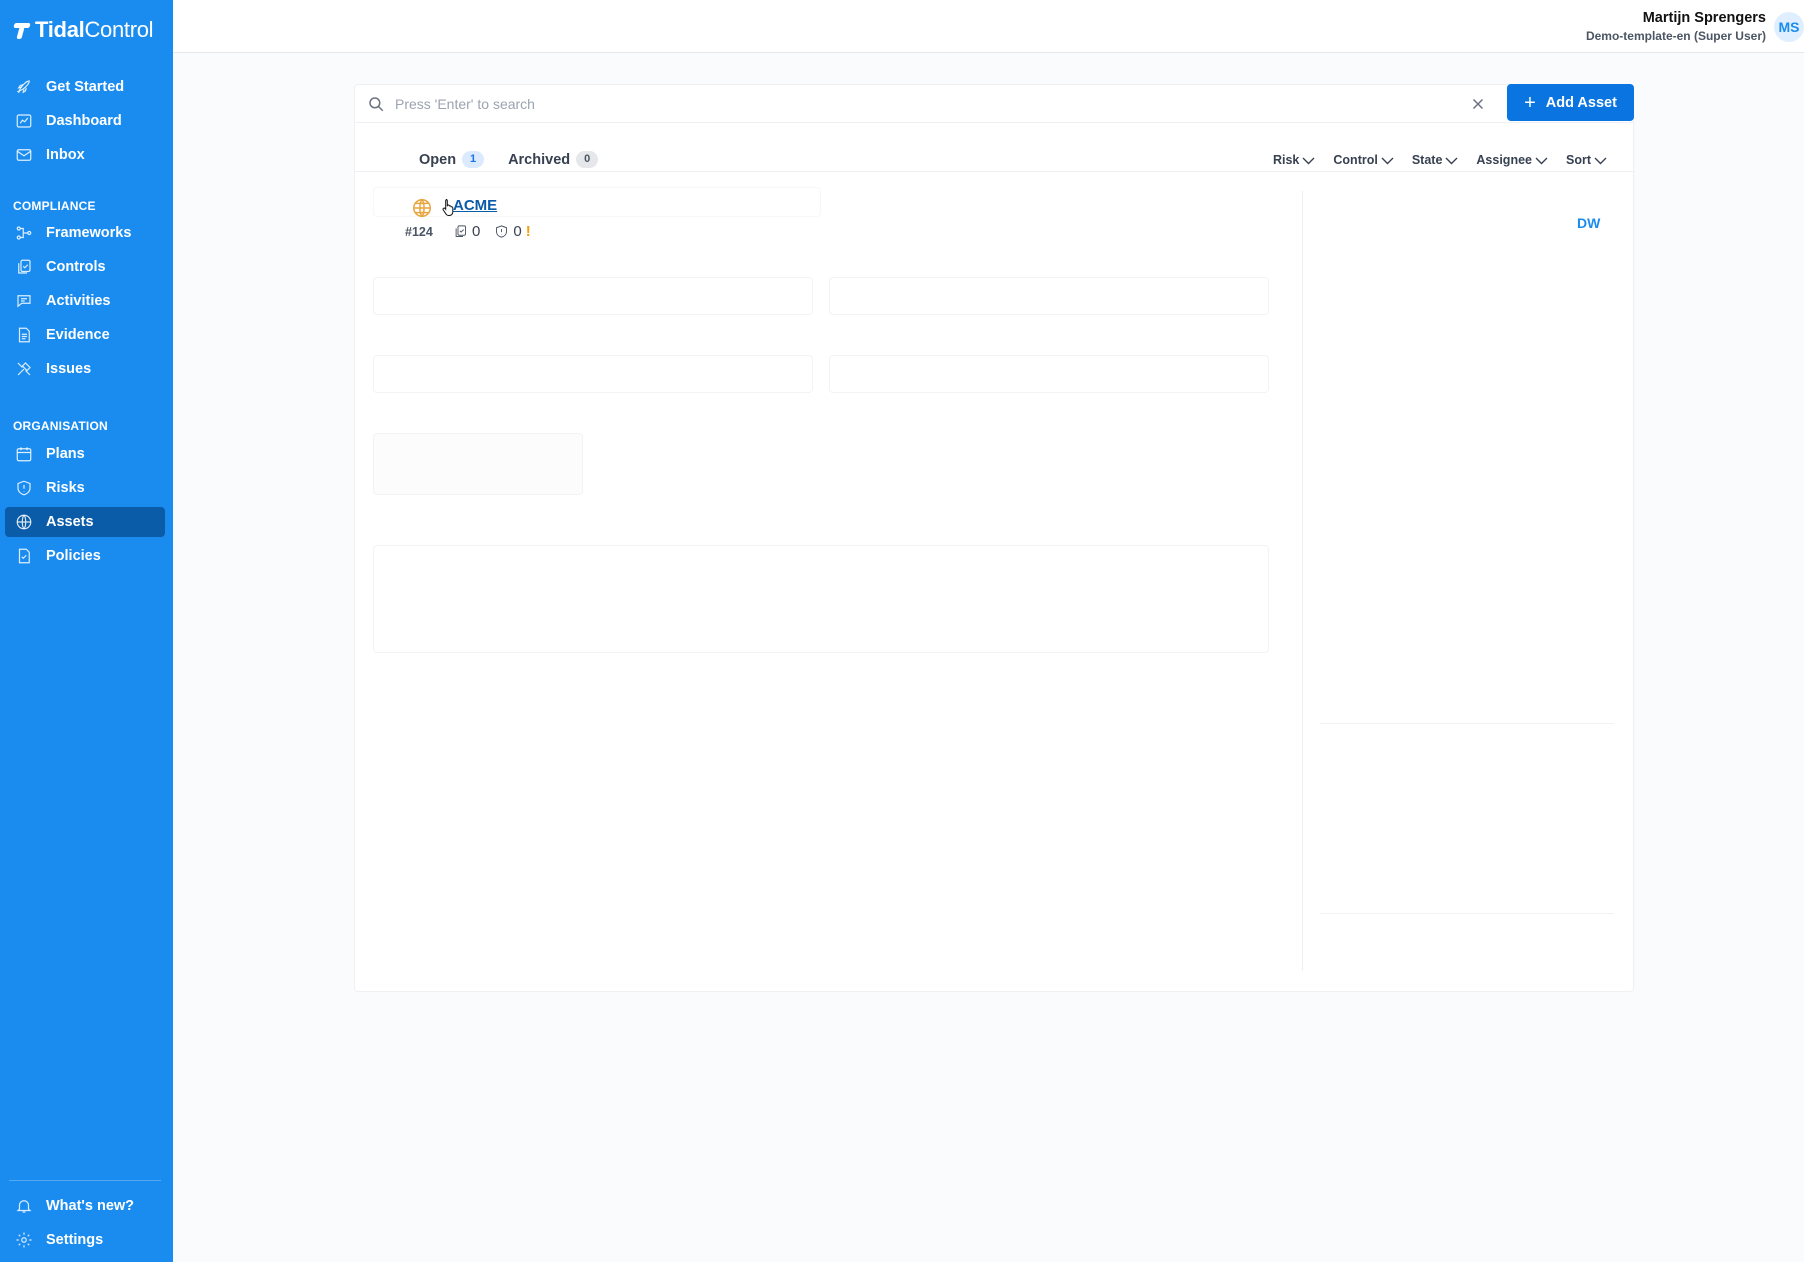  Describe the element at coordinates (24, 1206) in the screenshot. I see `bell-icon` at that location.